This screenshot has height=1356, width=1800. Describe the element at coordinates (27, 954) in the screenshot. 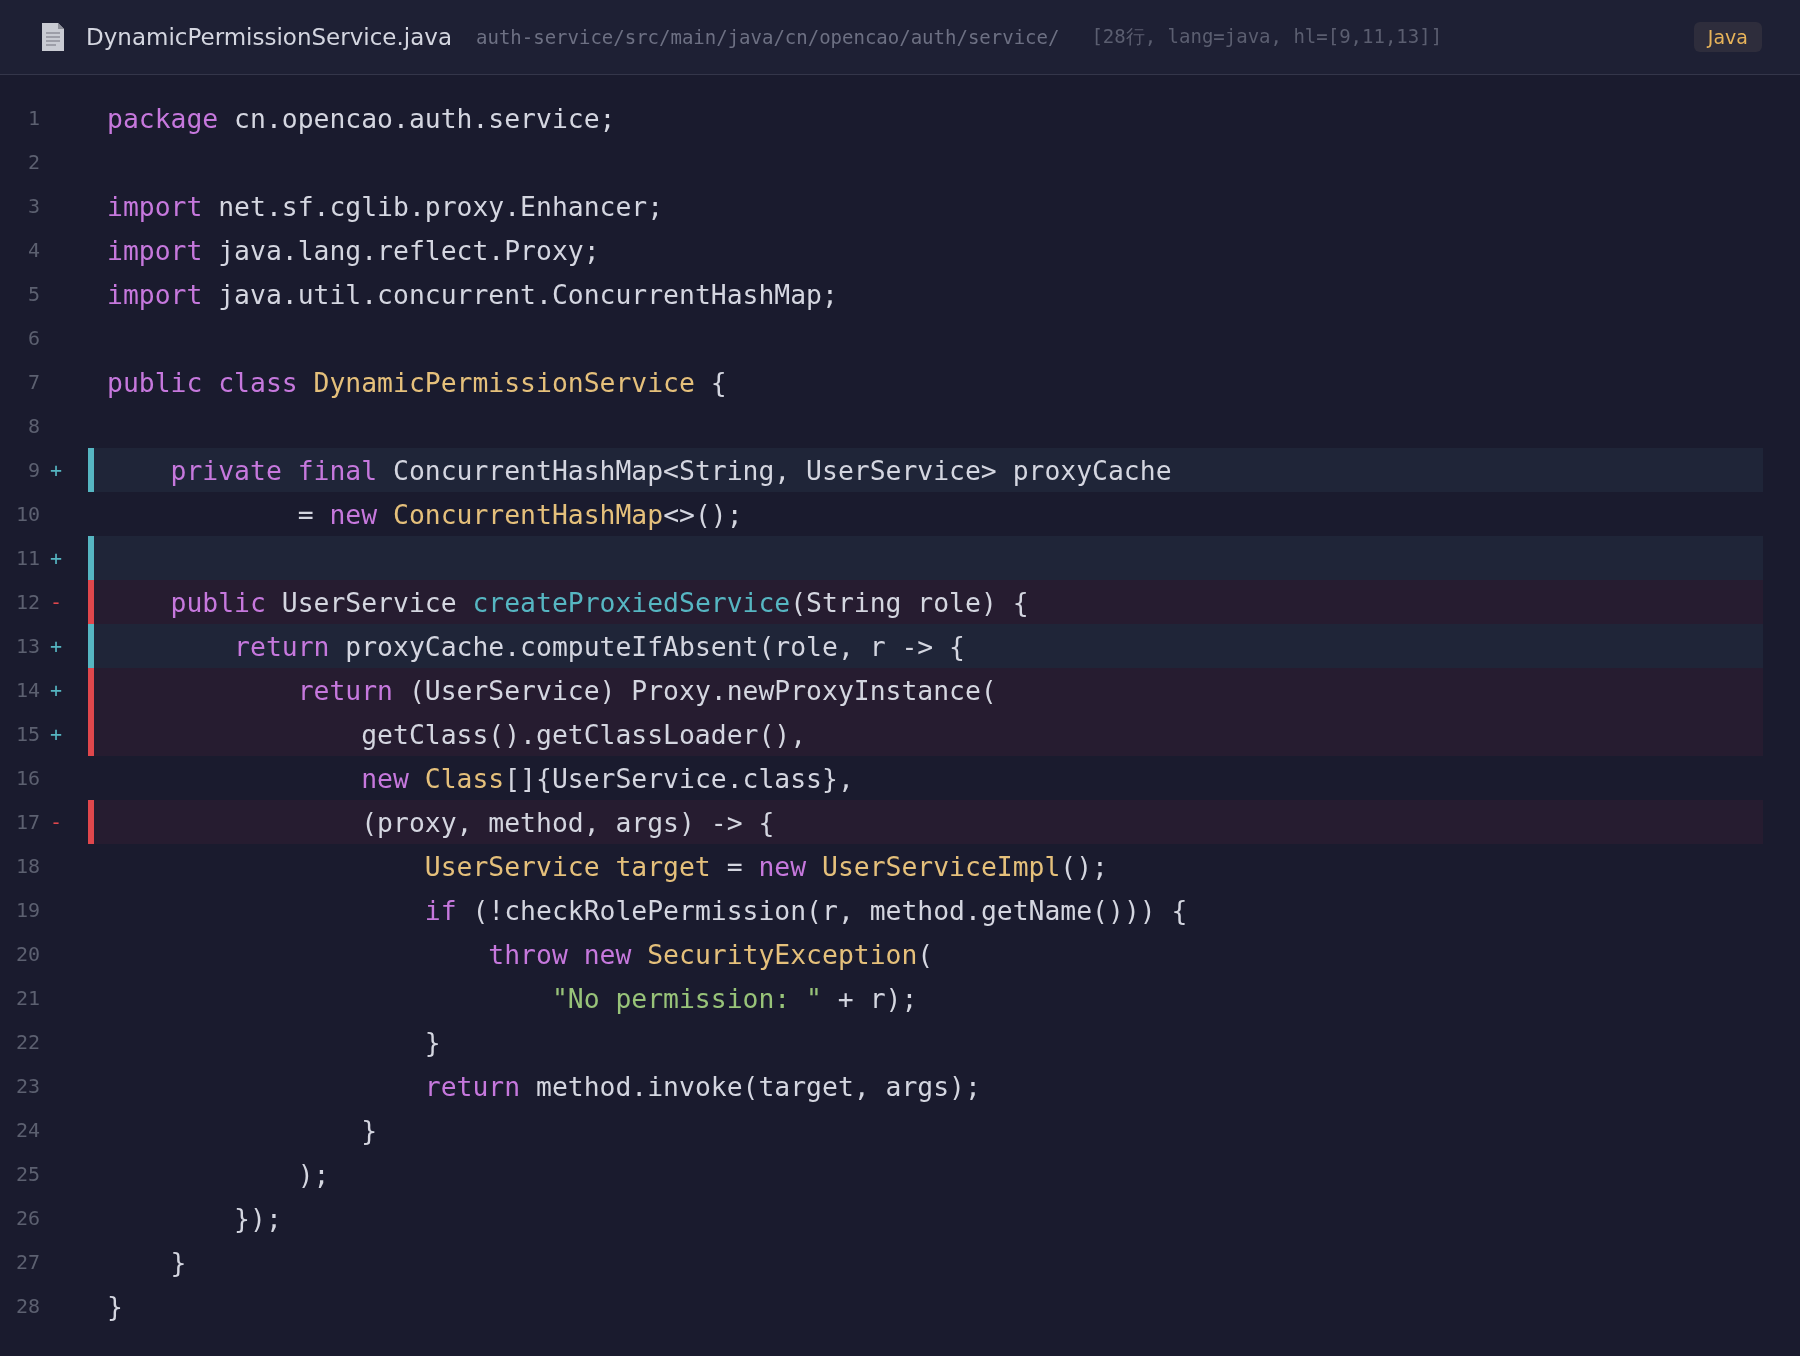

I see `line-number: 20` at that location.